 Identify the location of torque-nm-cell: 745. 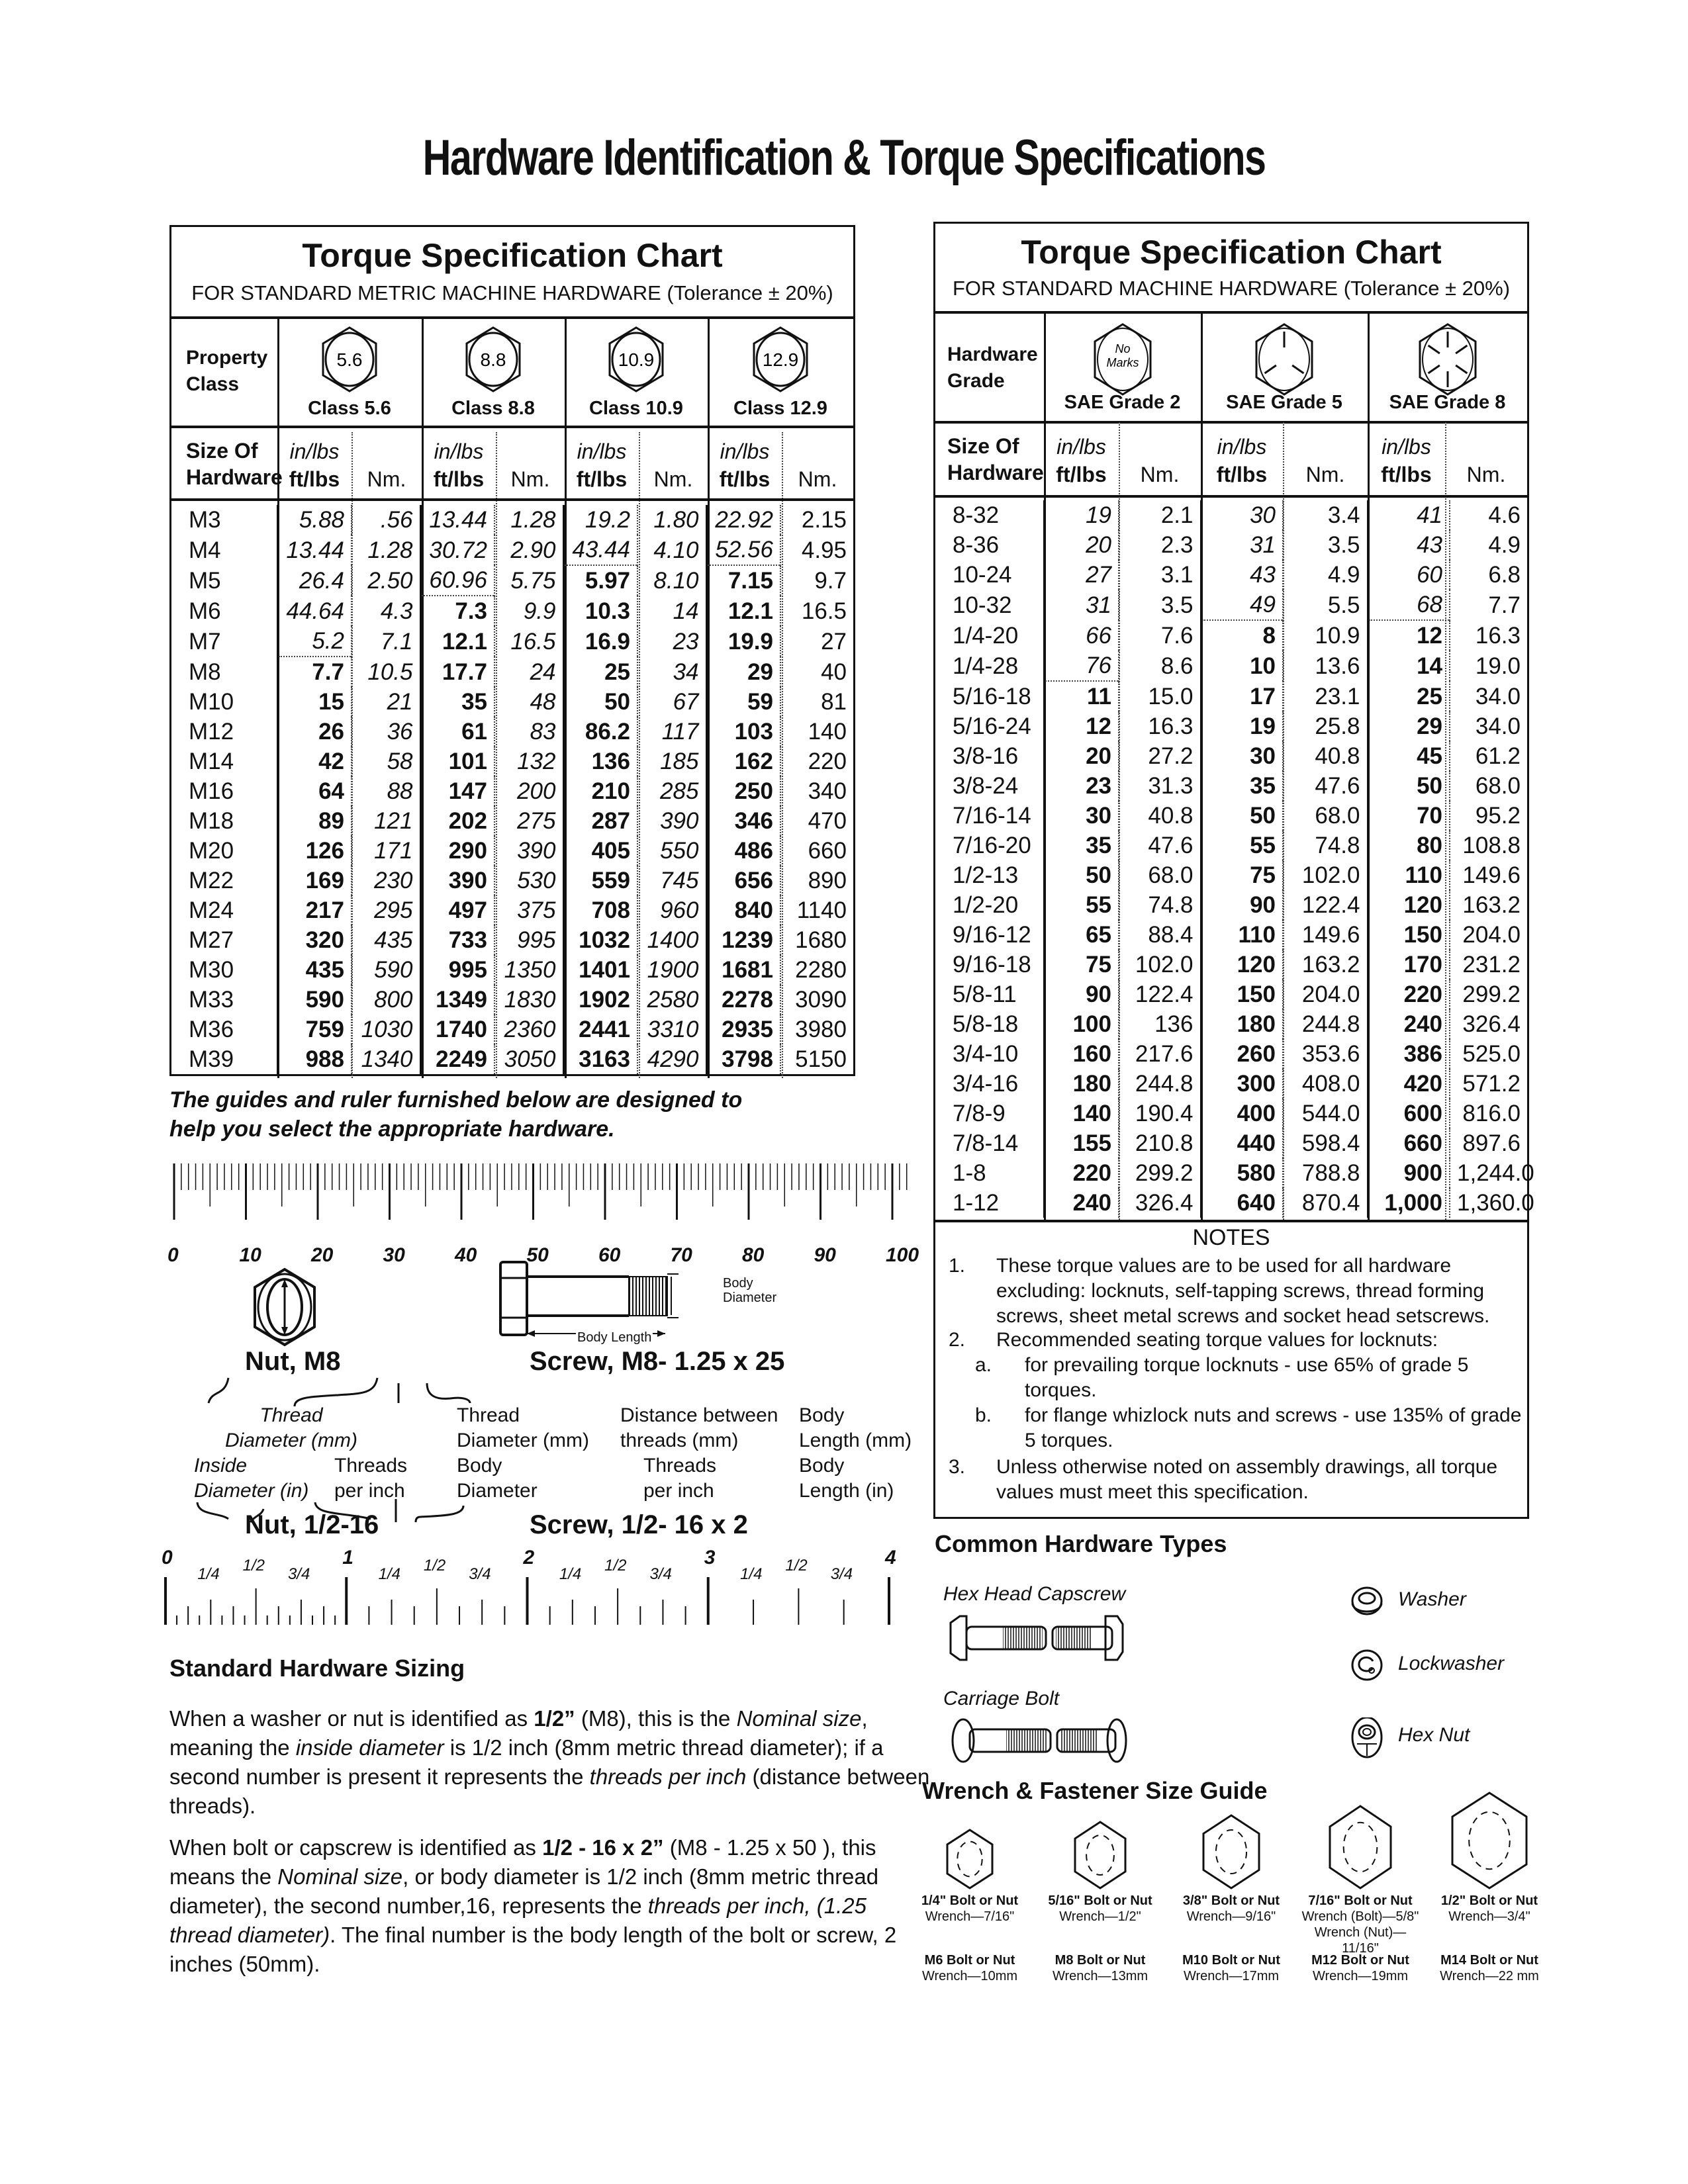
(671, 880).